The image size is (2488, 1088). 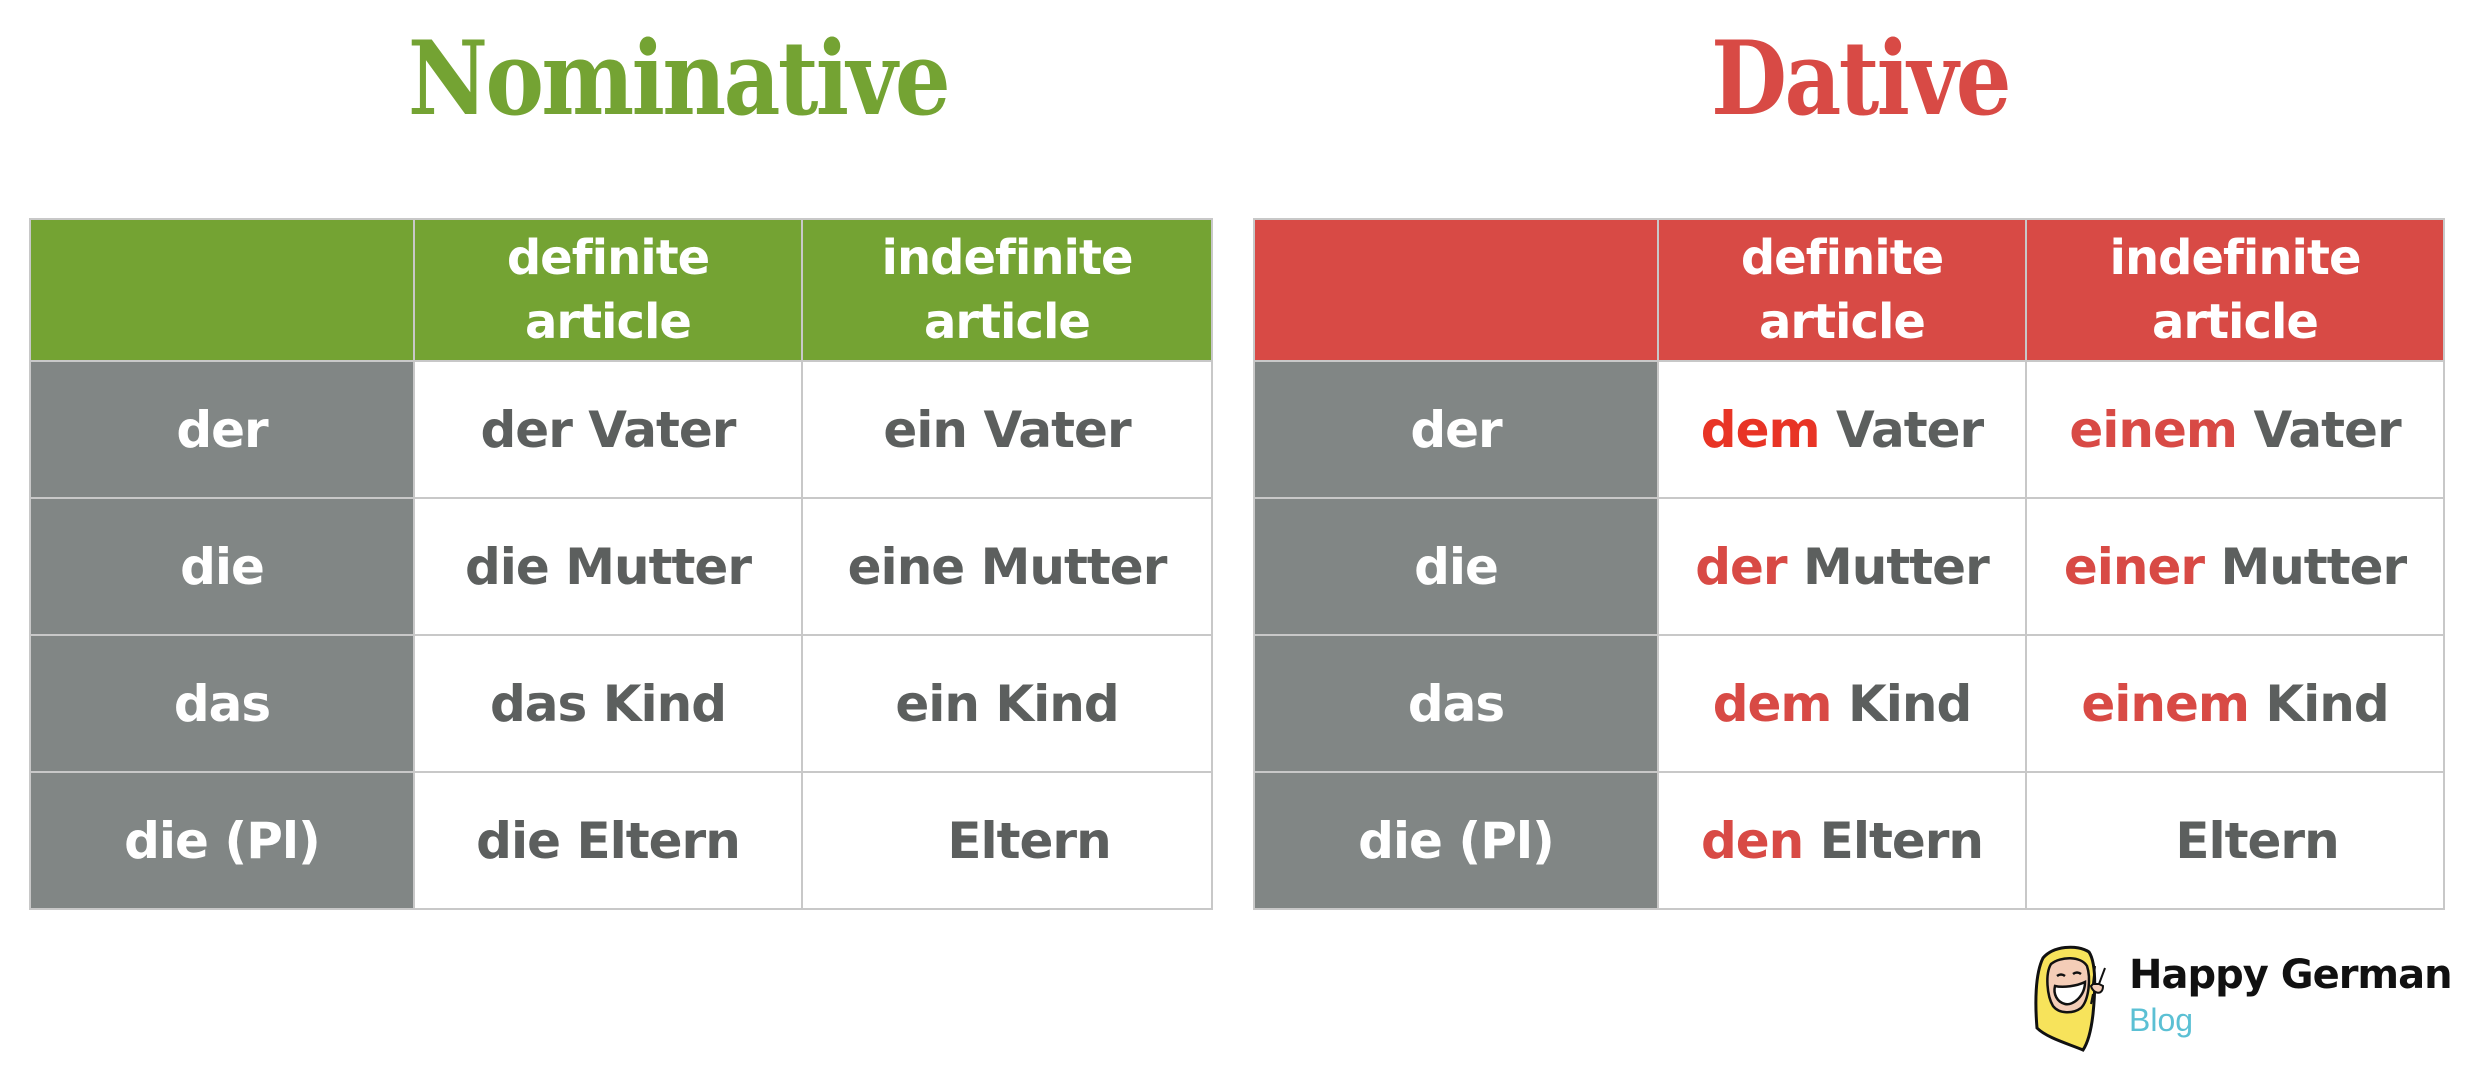 What do you see at coordinates (2161, 1020) in the screenshot?
I see `logo-sub-text: Blog` at bounding box center [2161, 1020].